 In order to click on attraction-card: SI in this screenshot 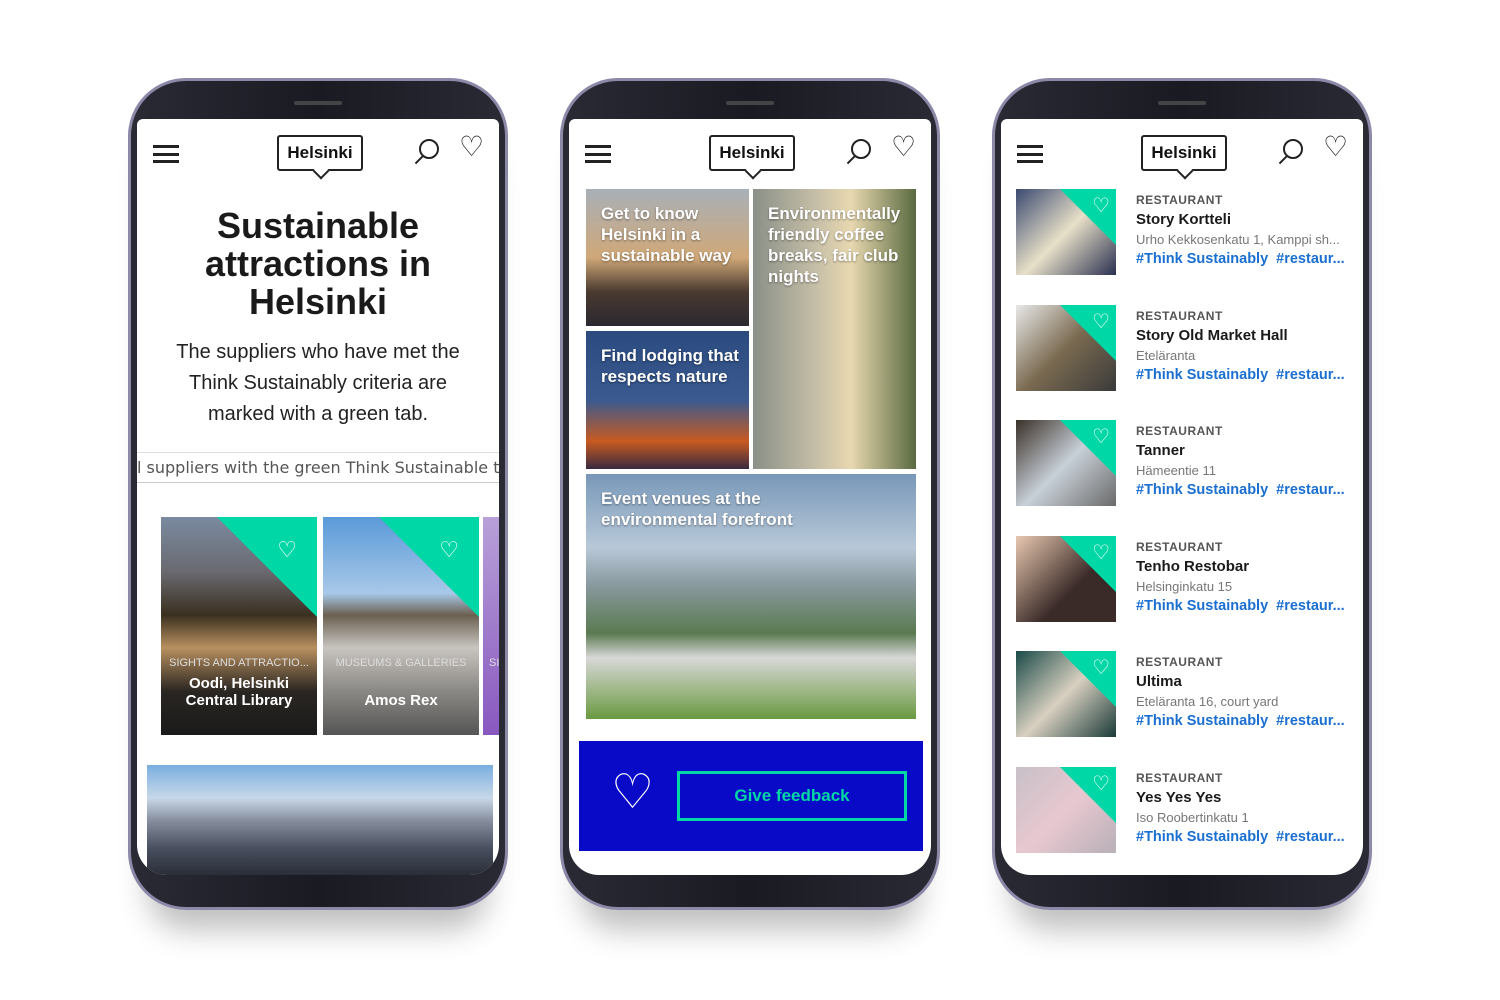, I will do `click(491, 626)`.